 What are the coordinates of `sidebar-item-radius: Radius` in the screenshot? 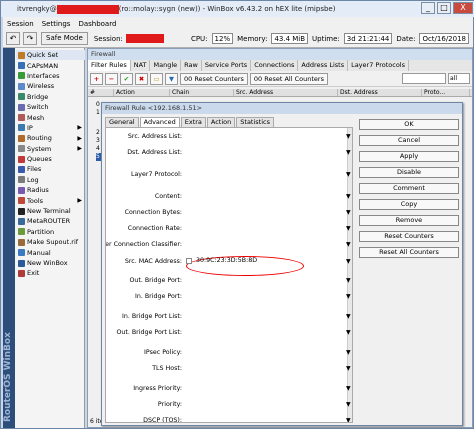 It's located at (50, 190).